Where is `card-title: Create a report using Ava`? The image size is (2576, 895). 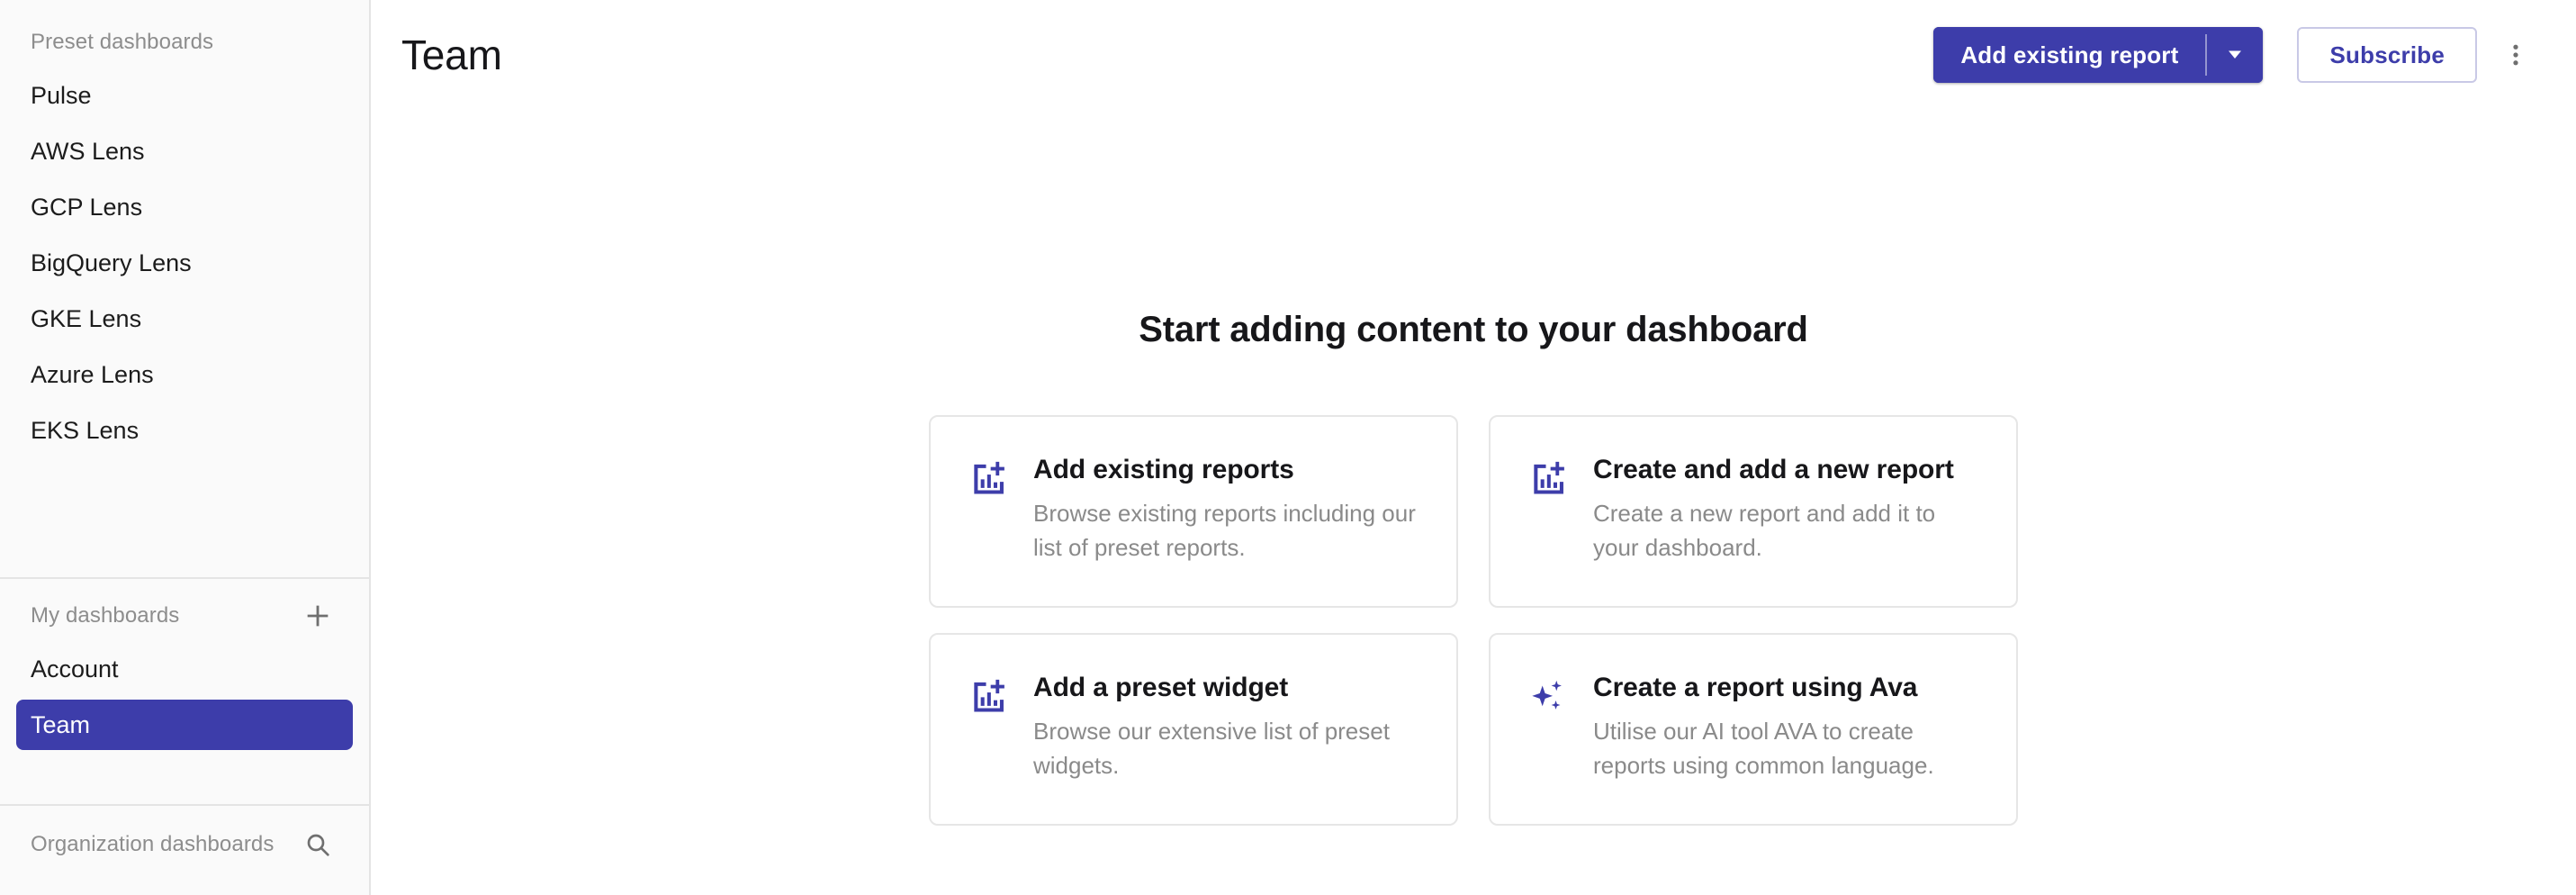
card-title: Create a report using Ava is located at coordinates (1755, 687).